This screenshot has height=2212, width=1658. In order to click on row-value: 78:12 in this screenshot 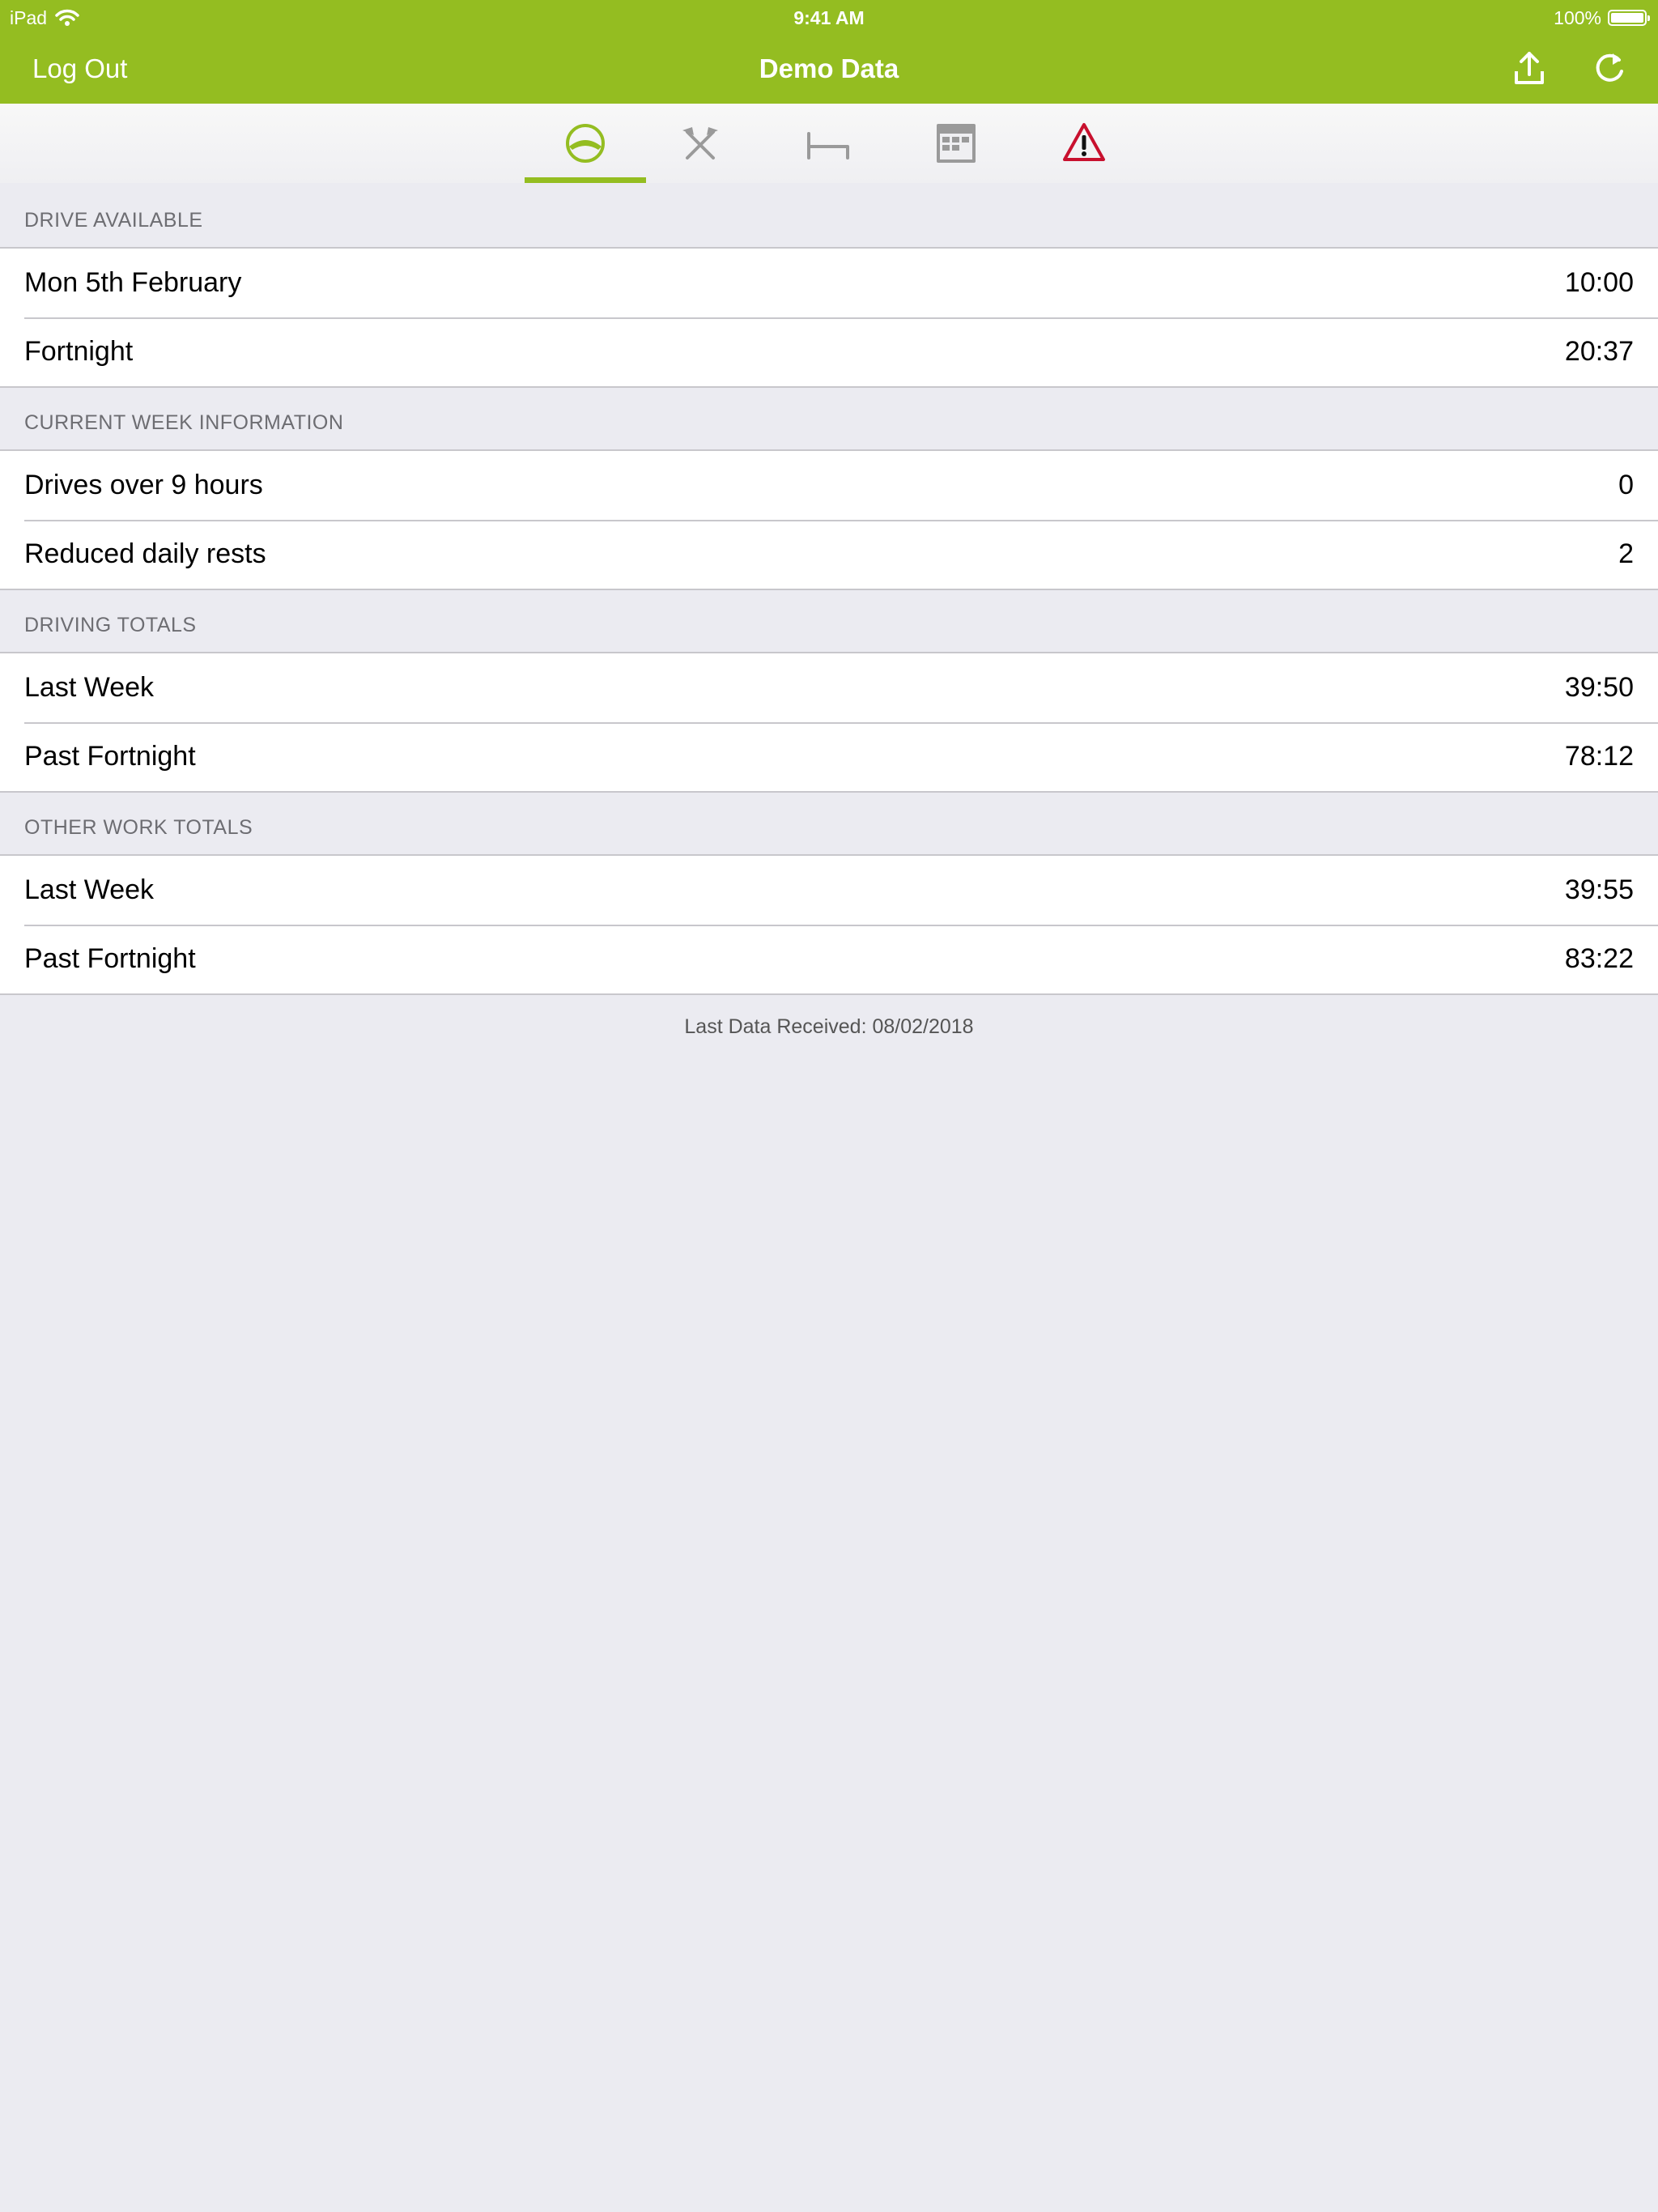, I will do `click(1599, 757)`.